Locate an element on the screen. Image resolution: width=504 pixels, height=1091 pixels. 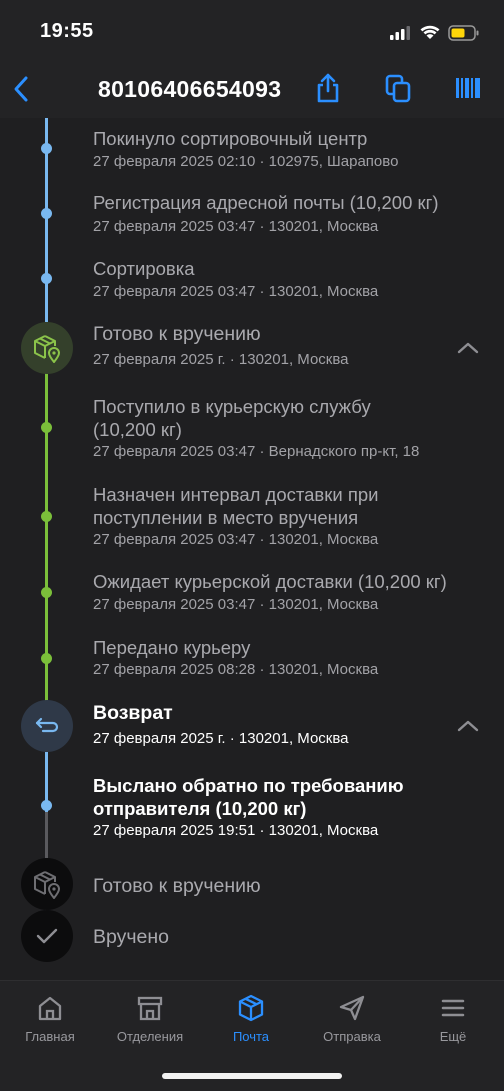
tab-home: Главная is located at coordinates (50, 1016).